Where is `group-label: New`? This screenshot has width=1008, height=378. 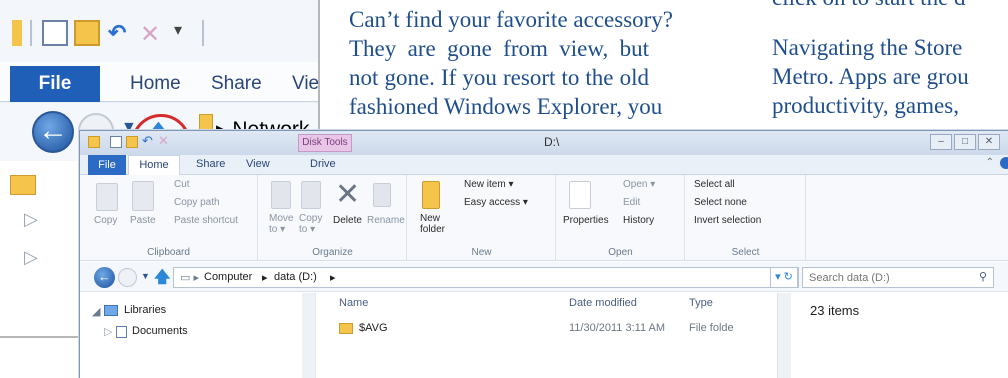 group-label: New is located at coordinates (481, 252).